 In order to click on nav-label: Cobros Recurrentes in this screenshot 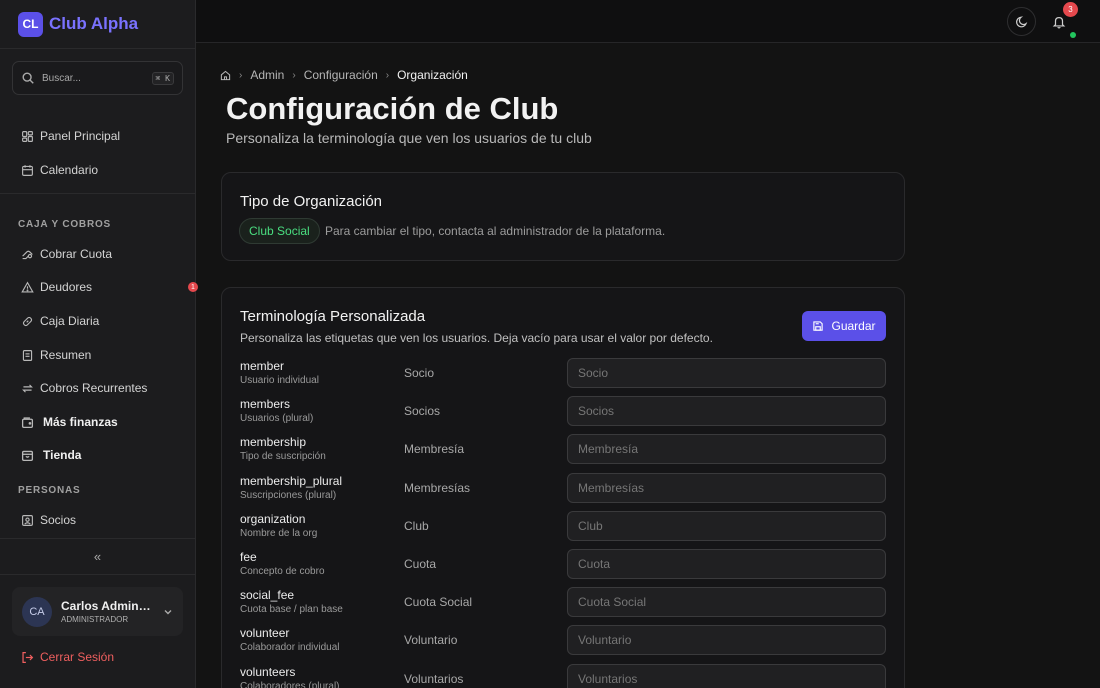, I will do `click(94, 388)`.